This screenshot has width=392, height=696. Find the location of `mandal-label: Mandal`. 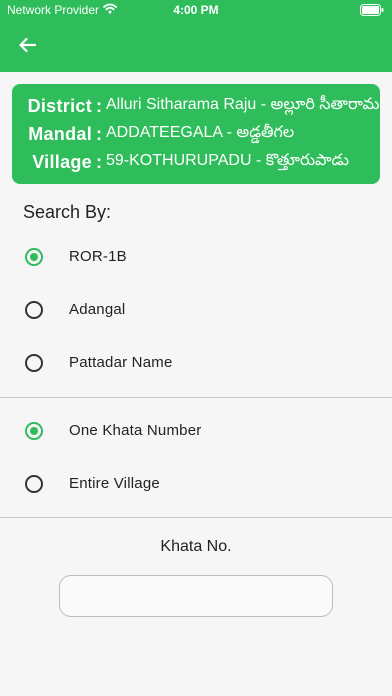

mandal-label: Mandal is located at coordinates (60, 133).